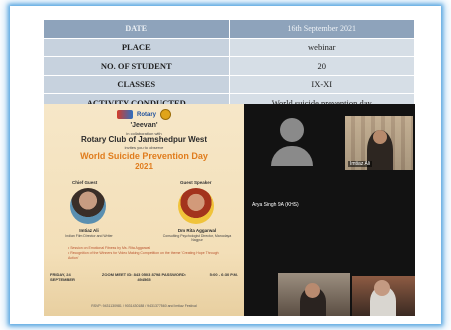 This screenshot has height=330, width=451. I want to click on participant-name-label: Imtiaz Ali, so click(360, 164).